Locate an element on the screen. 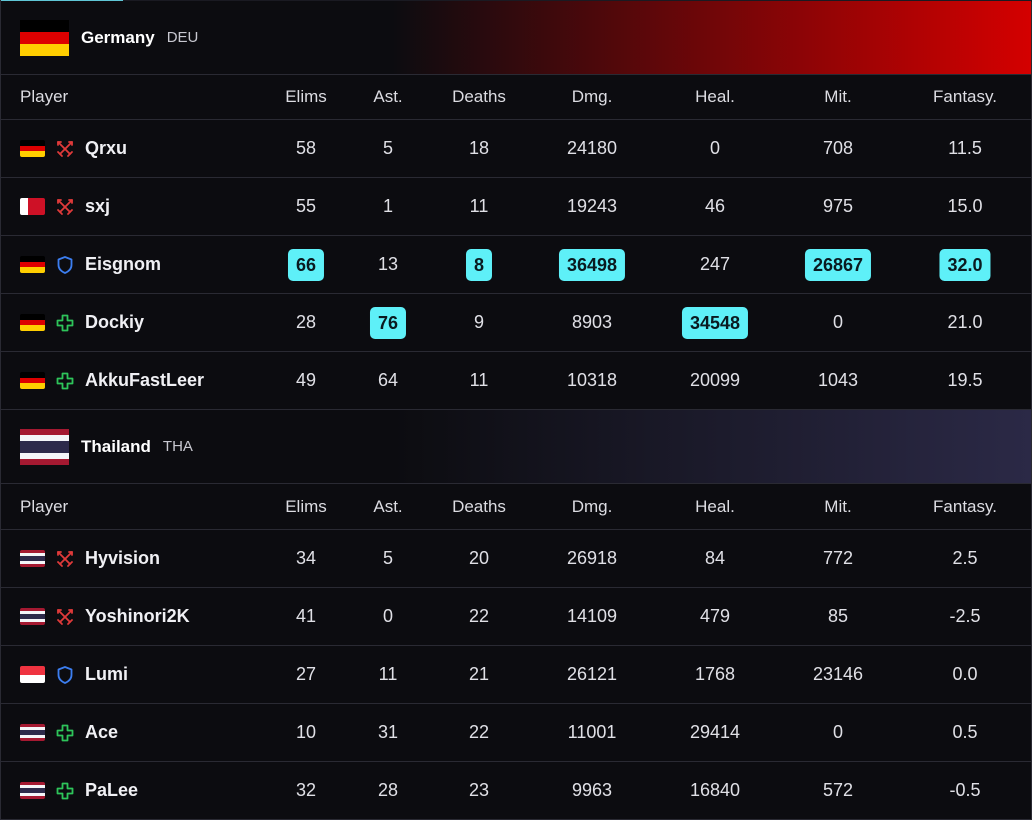 Image resolution: width=1032 pixels, height=820 pixels. stat-mit: 0 is located at coordinates (838, 732).